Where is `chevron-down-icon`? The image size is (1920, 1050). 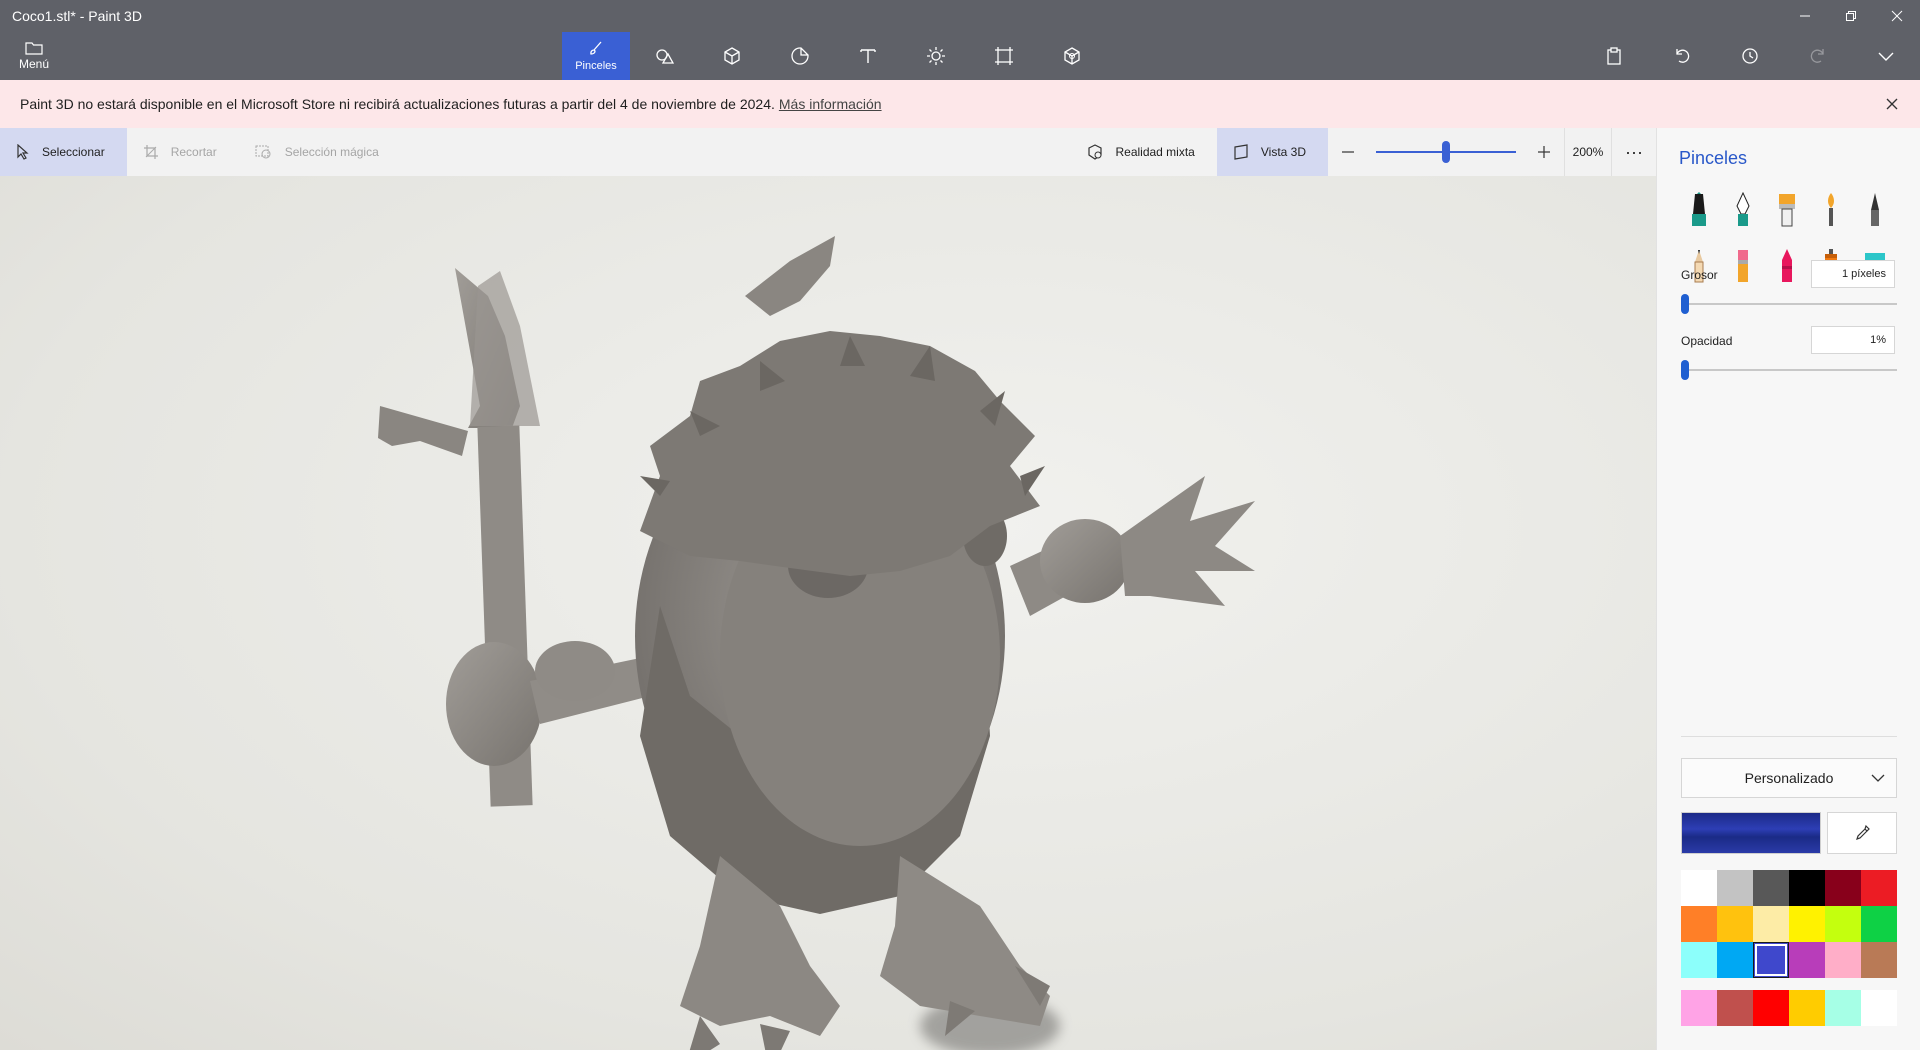 chevron-down-icon is located at coordinates (1886, 56).